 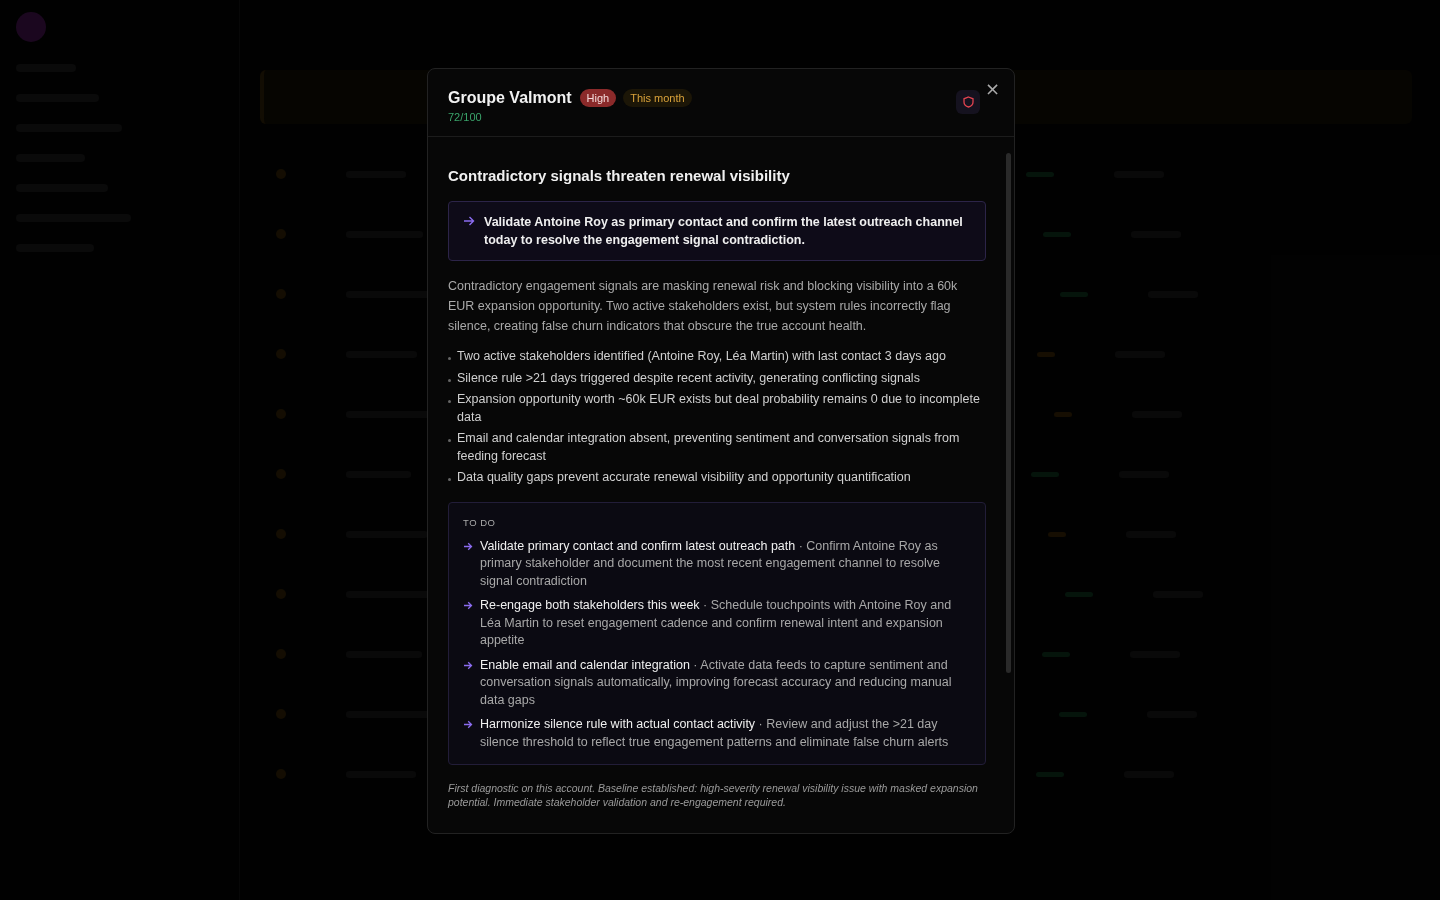 I want to click on shield-icon, so click(x=968, y=102).